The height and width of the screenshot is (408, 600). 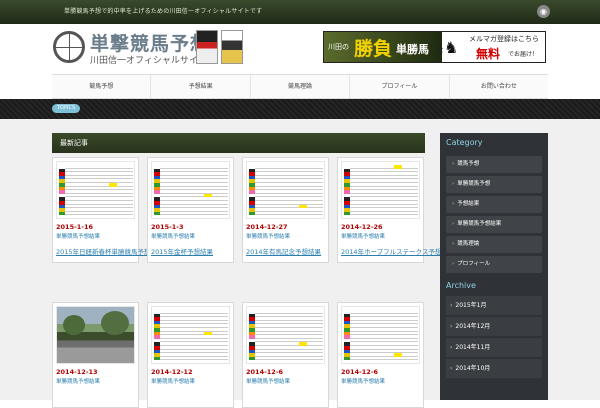 What do you see at coordinates (494, 305) in the screenshot?
I see `sidebar-archive-item: 2015年1月` at bounding box center [494, 305].